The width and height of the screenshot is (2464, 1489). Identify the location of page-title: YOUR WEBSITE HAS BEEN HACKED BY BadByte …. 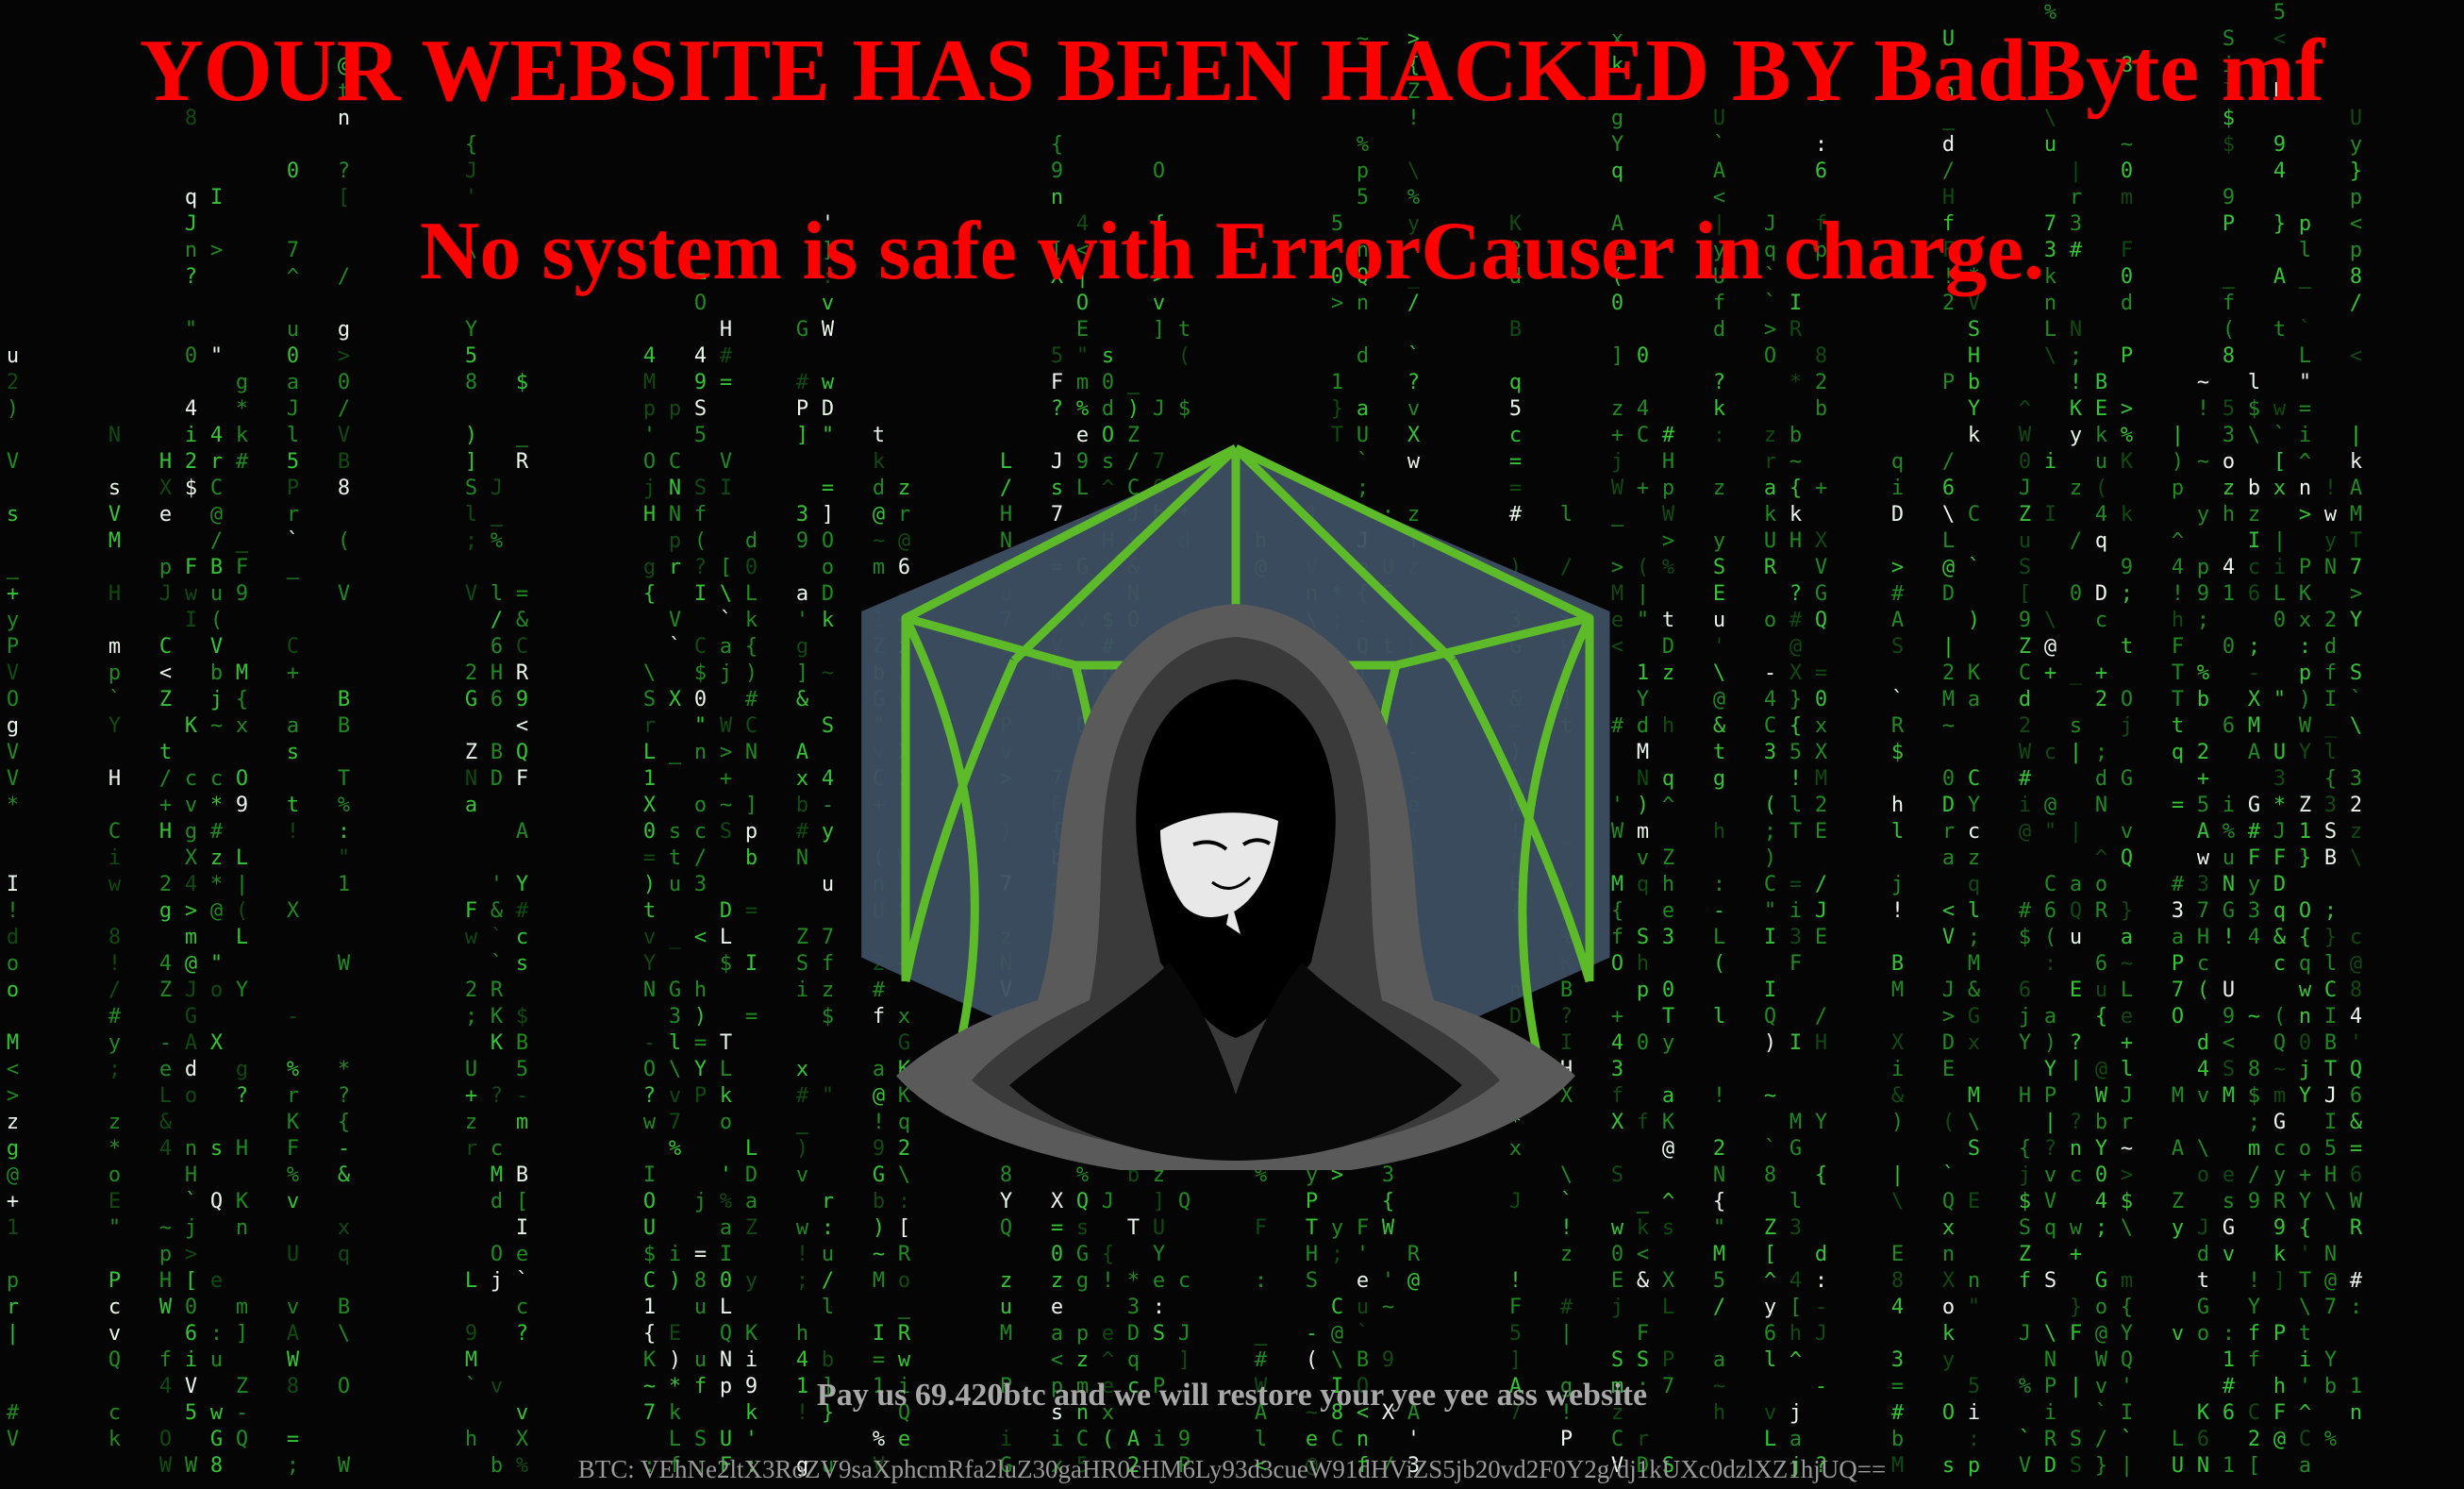
(1232, 71).